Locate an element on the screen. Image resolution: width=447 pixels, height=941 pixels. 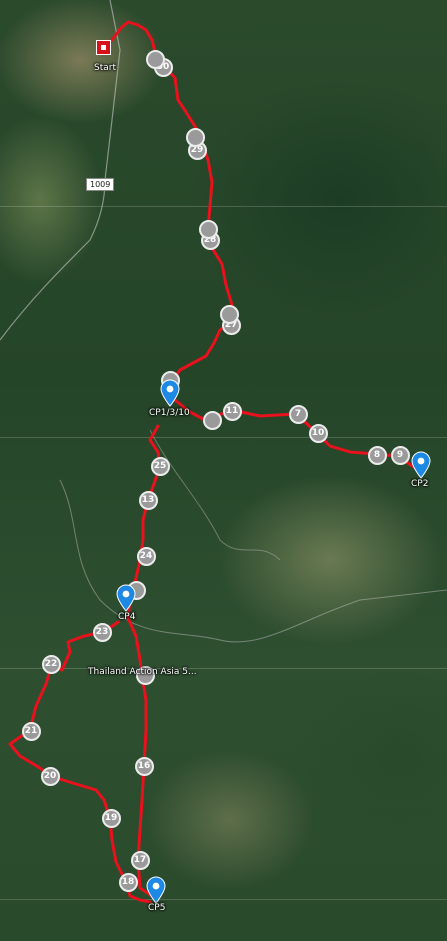
road-line is located at coordinates (215, 495).